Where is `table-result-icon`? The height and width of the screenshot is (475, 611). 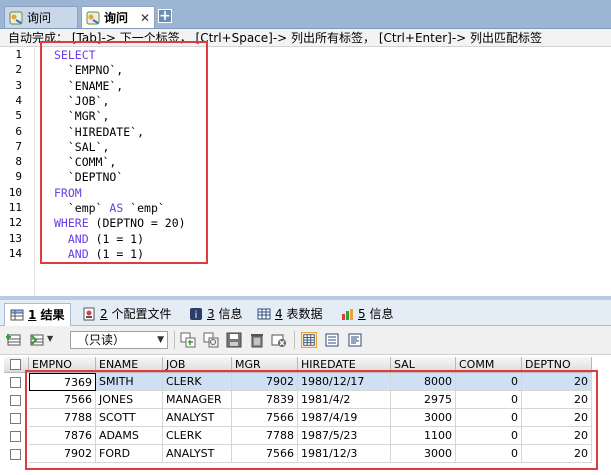 table-result-icon is located at coordinates (17, 315).